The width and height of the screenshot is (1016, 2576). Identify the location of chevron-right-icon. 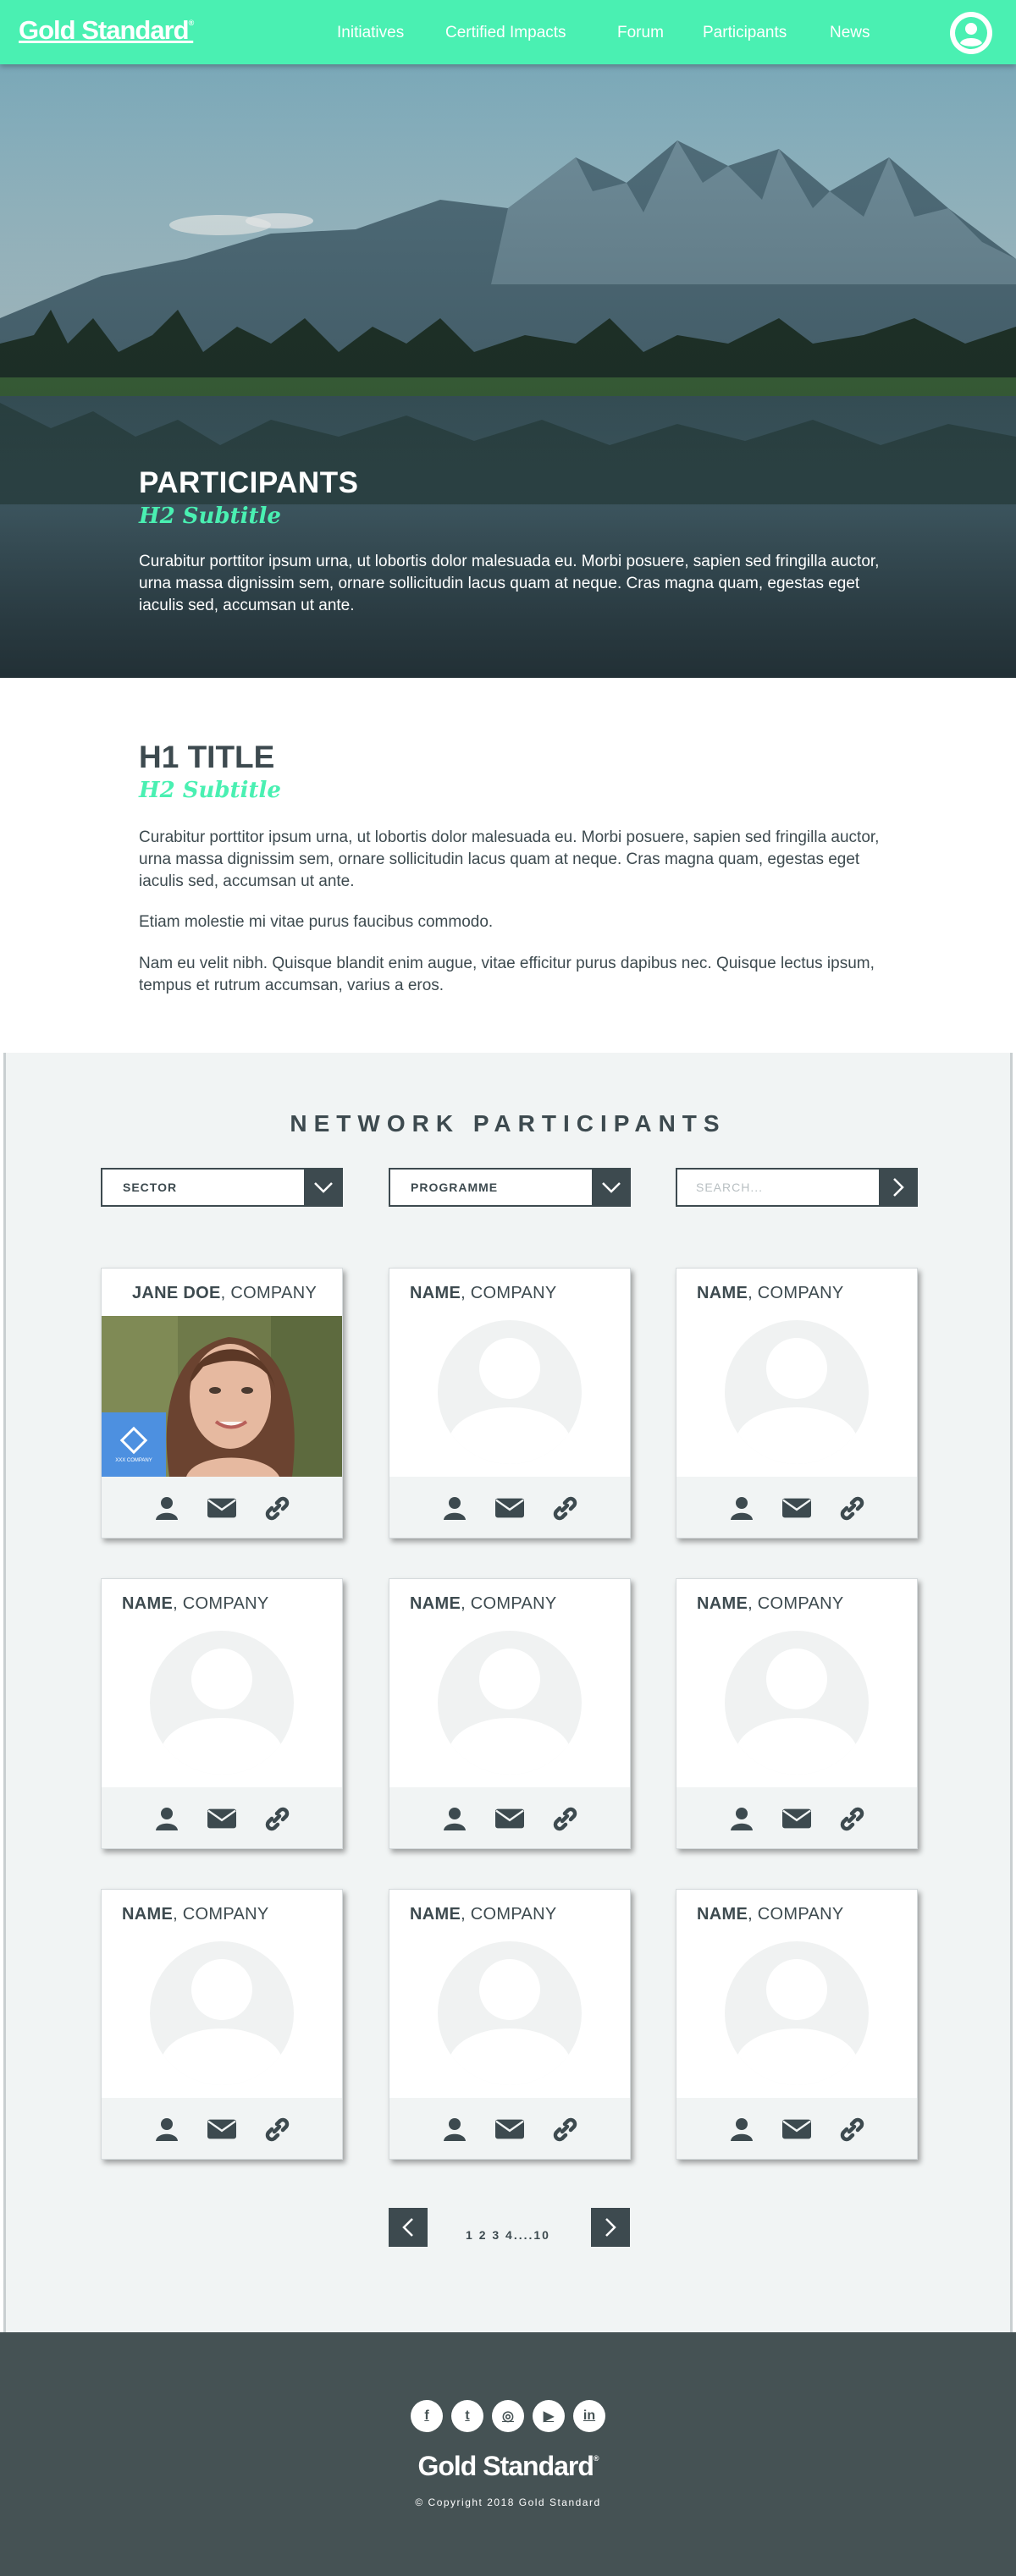
(610, 2227).